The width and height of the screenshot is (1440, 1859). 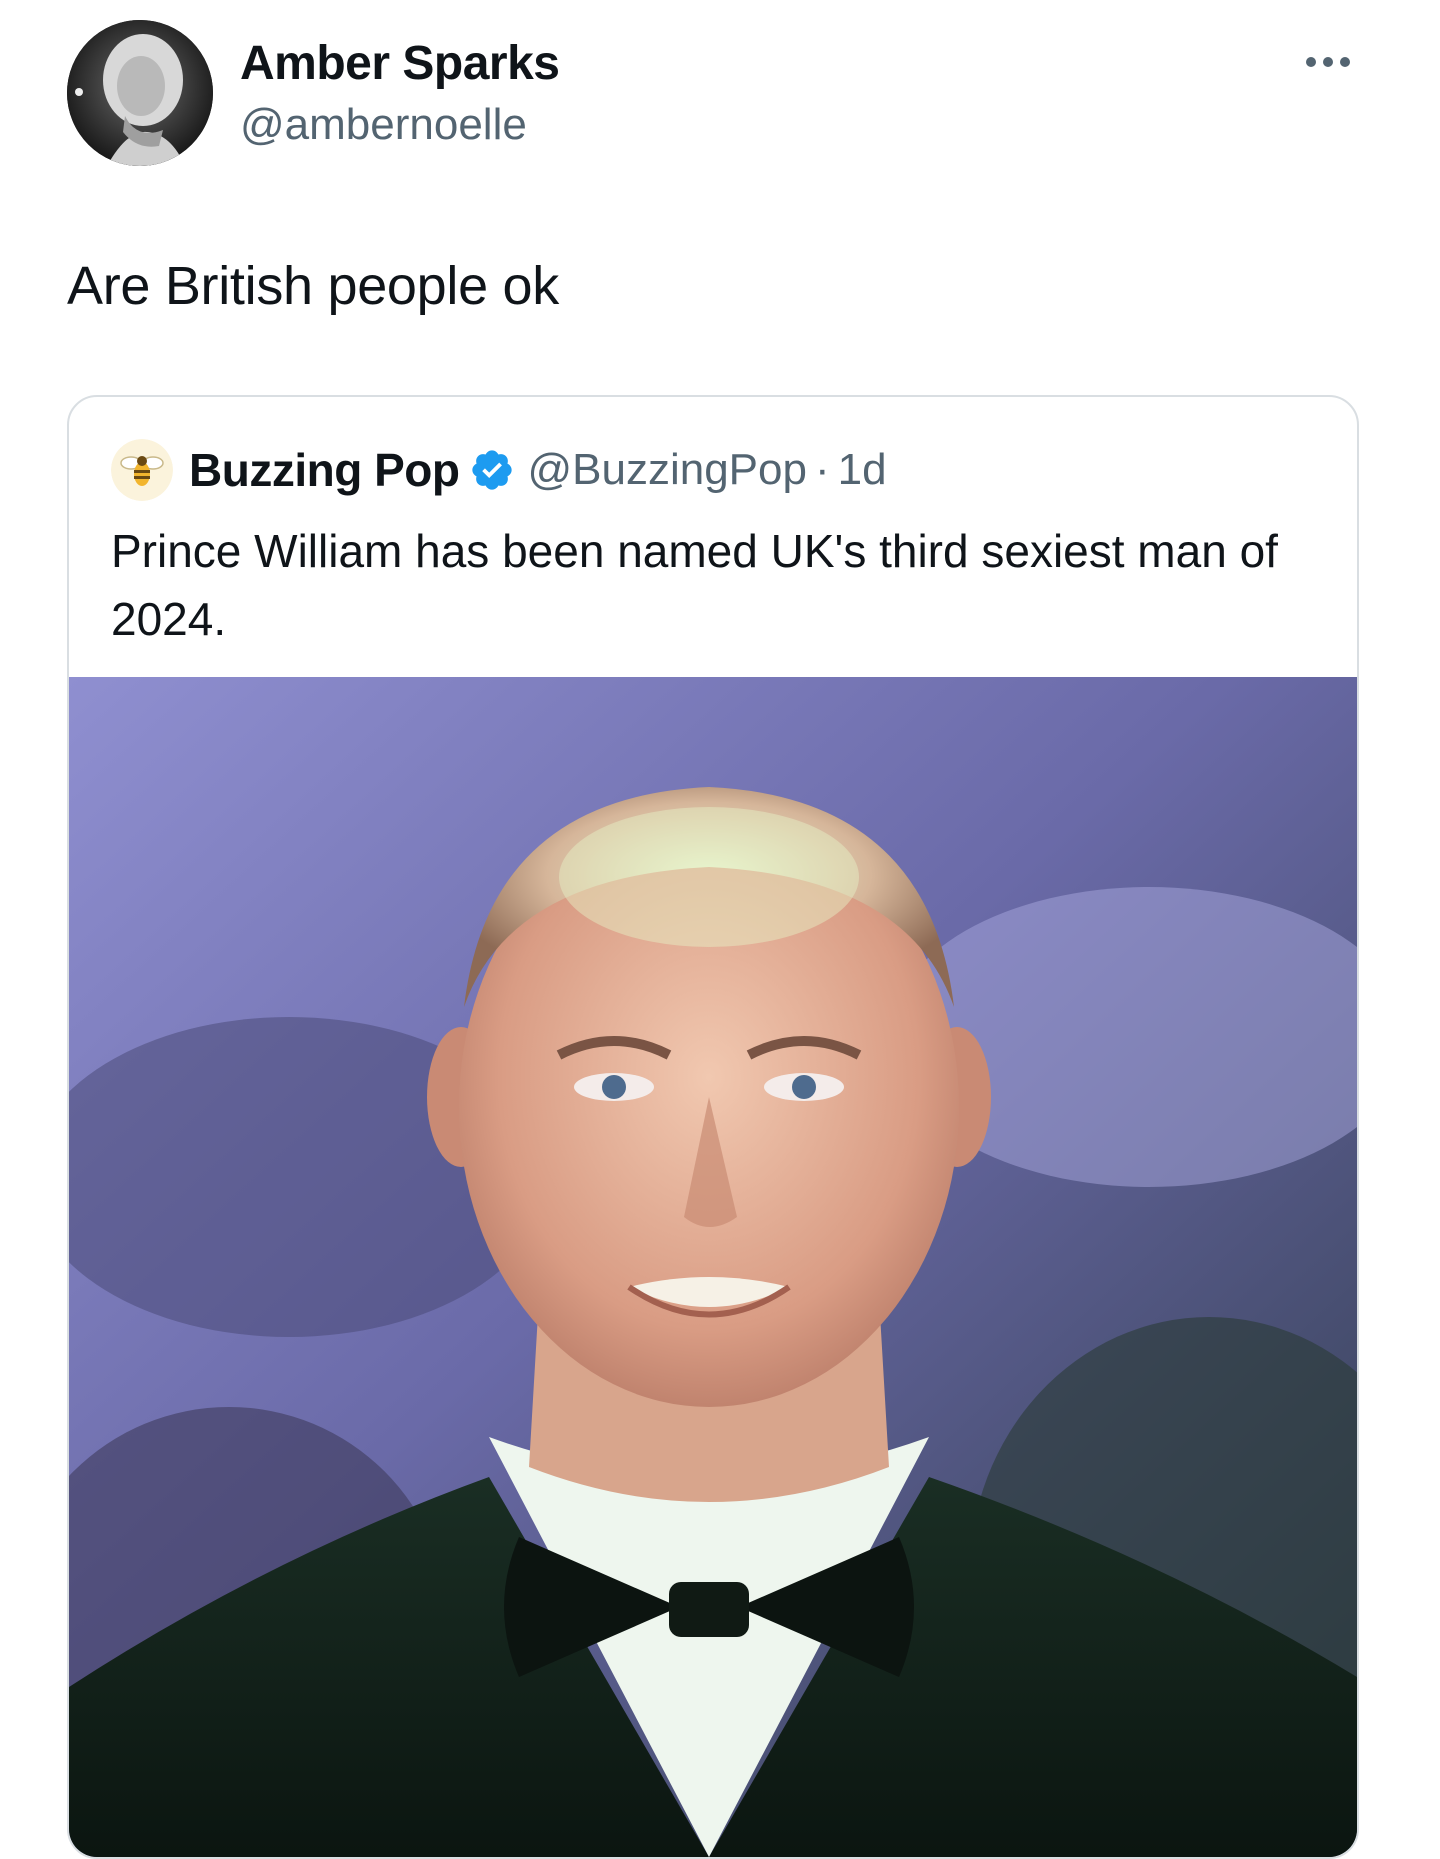 I want to click on quoted-author-name: Buzzing Pop, so click(x=324, y=470).